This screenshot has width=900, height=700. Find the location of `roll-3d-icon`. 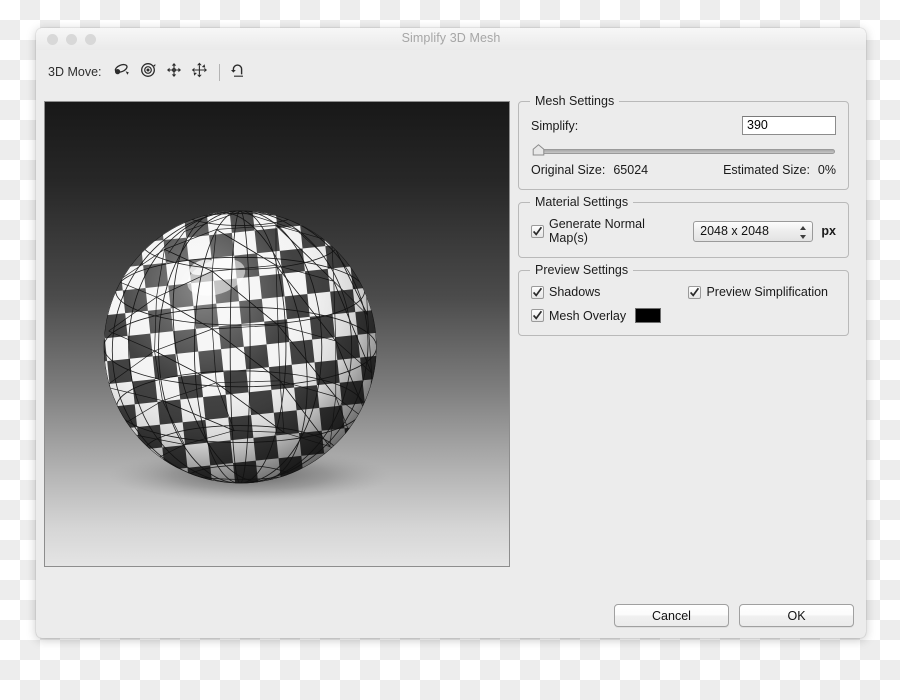

roll-3d-icon is located at coordinates (148, 72).